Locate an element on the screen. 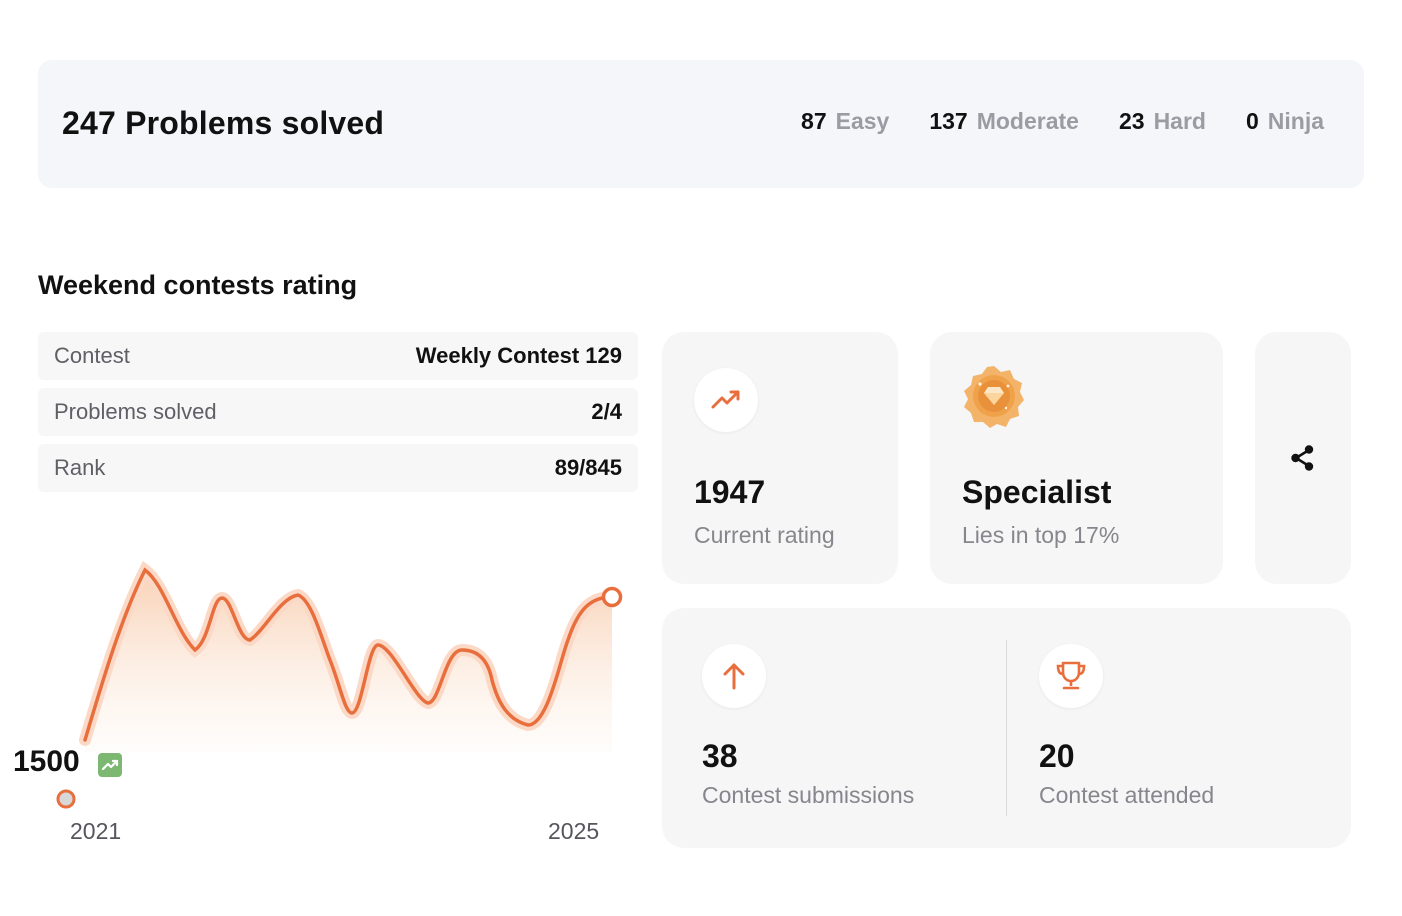 Image resolution: width=1402 pixels, height=916 pixels. share-icon is located at coordinates (1303, 458).